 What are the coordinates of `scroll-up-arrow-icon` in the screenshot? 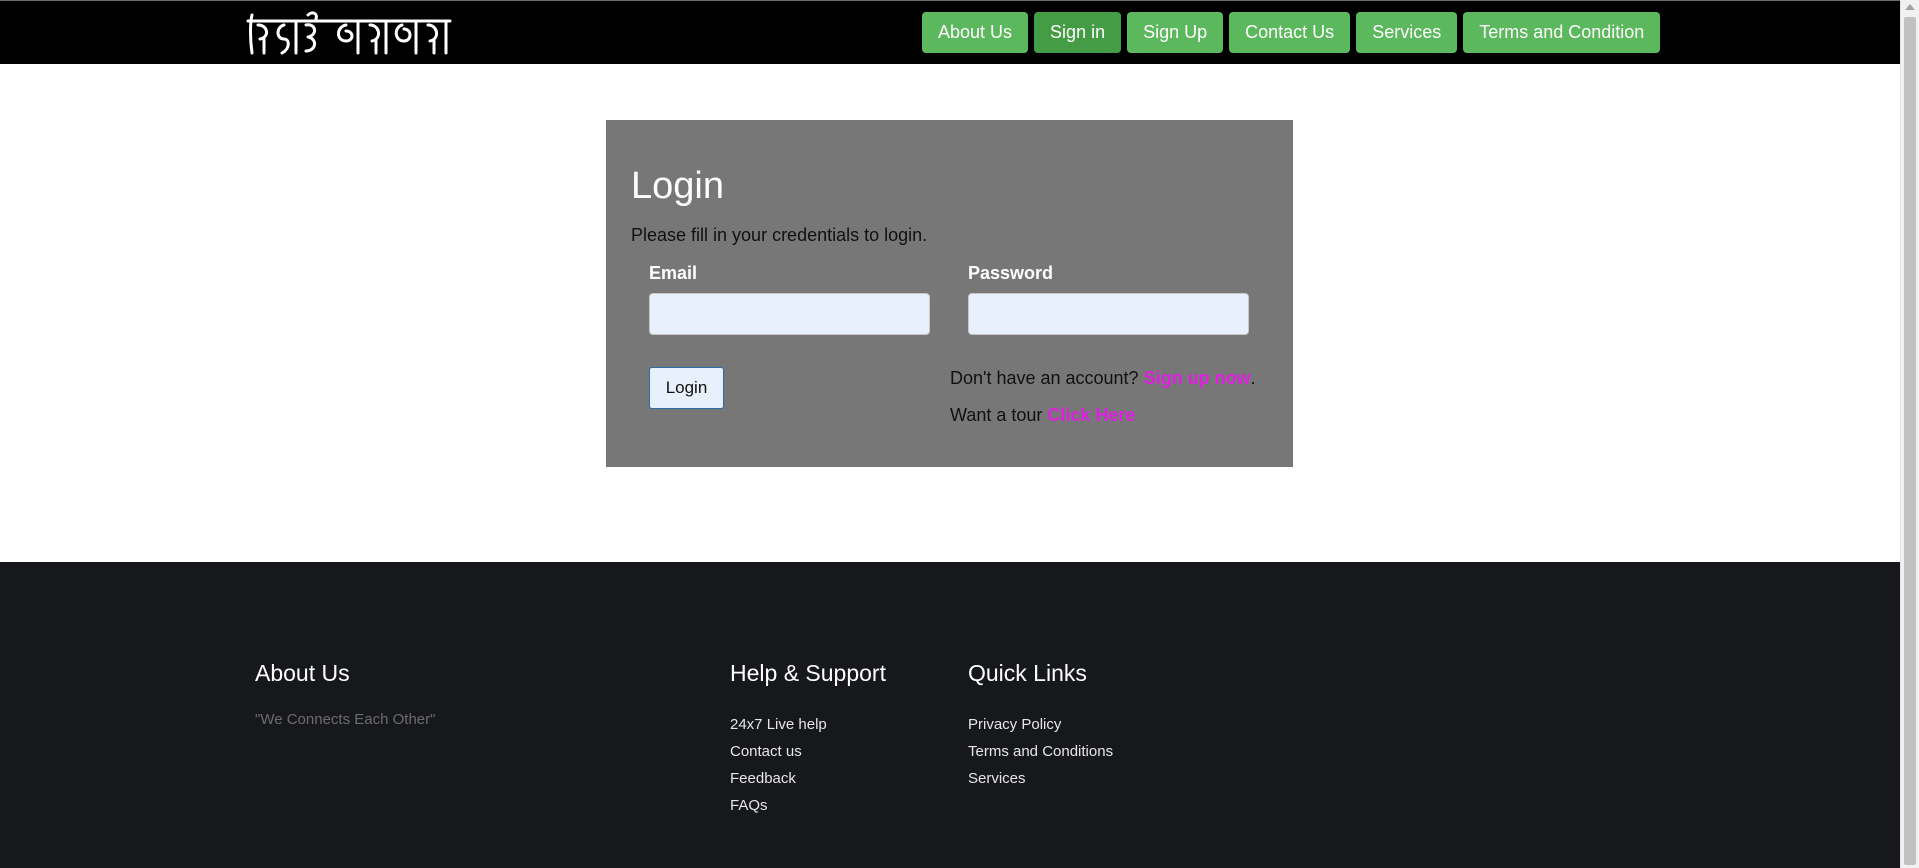 It's located at (1910, 7).